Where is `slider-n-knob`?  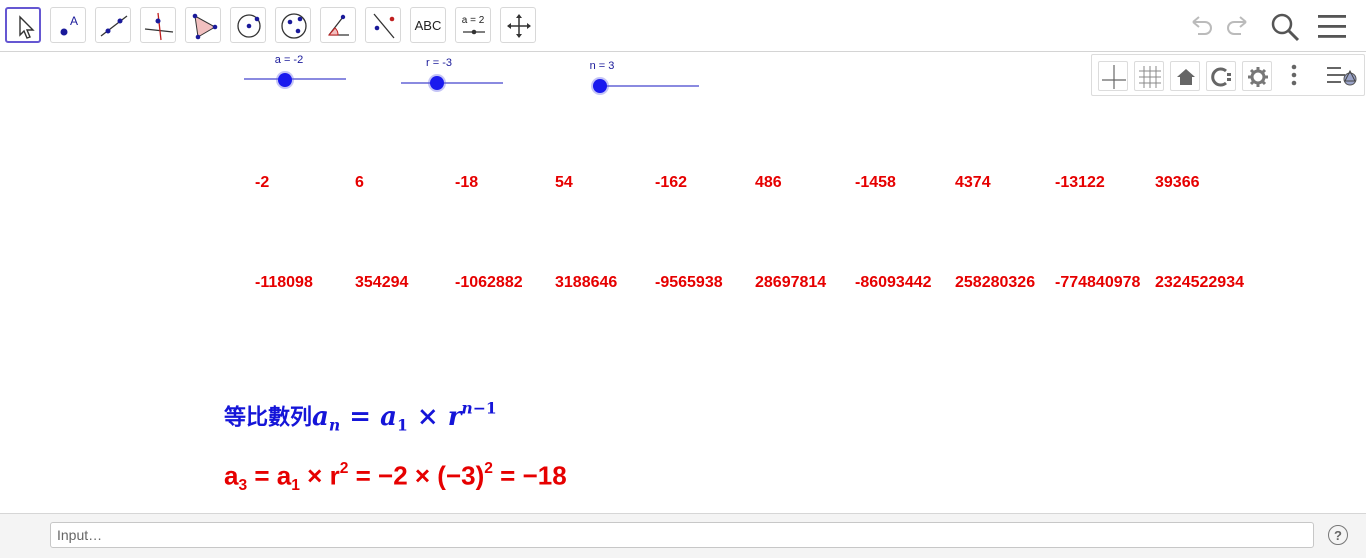 slider-n-knob is located at coordinates (600, 86).